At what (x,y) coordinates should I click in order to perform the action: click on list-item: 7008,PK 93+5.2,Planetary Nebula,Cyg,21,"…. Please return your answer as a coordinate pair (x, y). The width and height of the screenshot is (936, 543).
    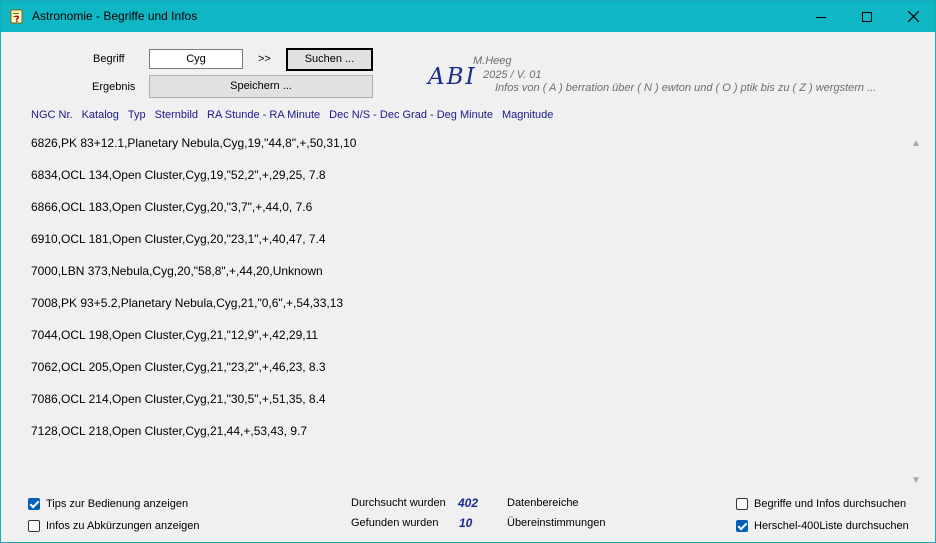
    Looking at the image, I should click on (461, 312).